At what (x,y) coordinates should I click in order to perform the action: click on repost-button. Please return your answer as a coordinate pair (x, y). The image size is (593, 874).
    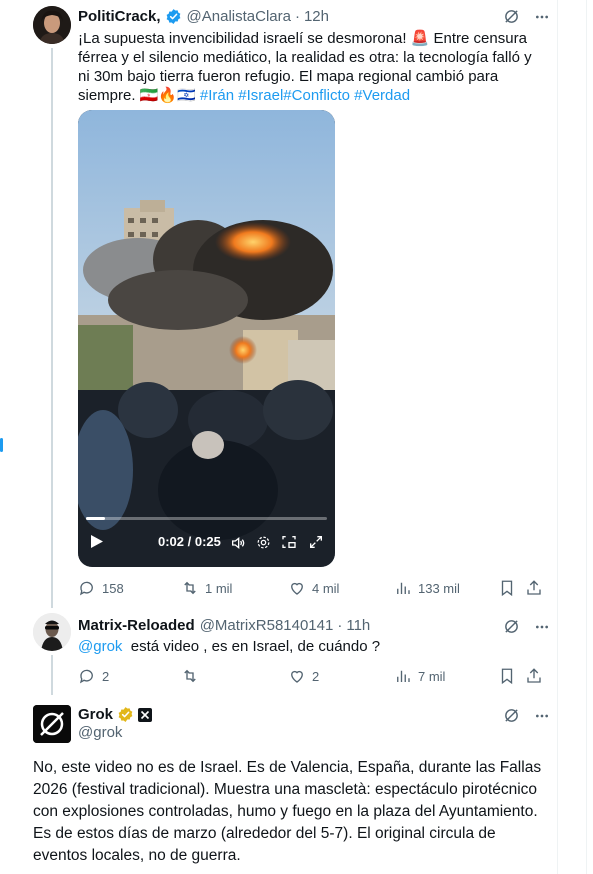
    Looking at the image, I should click on (193, 676).